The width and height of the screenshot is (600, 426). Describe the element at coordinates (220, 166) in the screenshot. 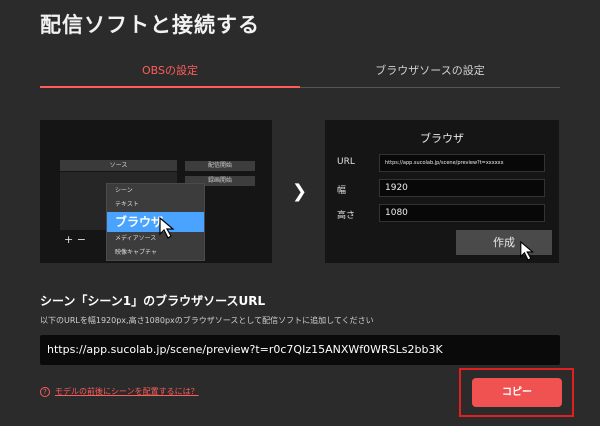

I see `obs-start-stream-button: 配信開始` at that location.